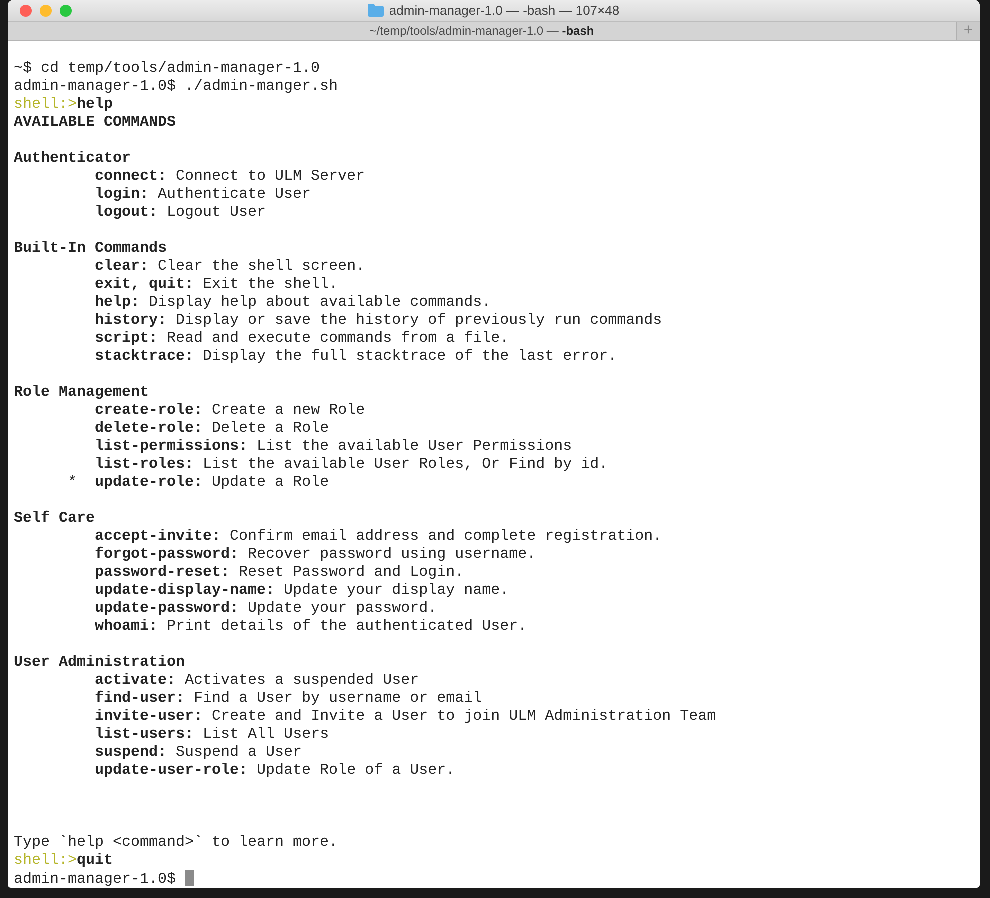 The image size is (990, 898). What do you see at coordinates (82, 393) in the screenshot?
I see `section-heading: Role Management` at bounding box center [82, 393].